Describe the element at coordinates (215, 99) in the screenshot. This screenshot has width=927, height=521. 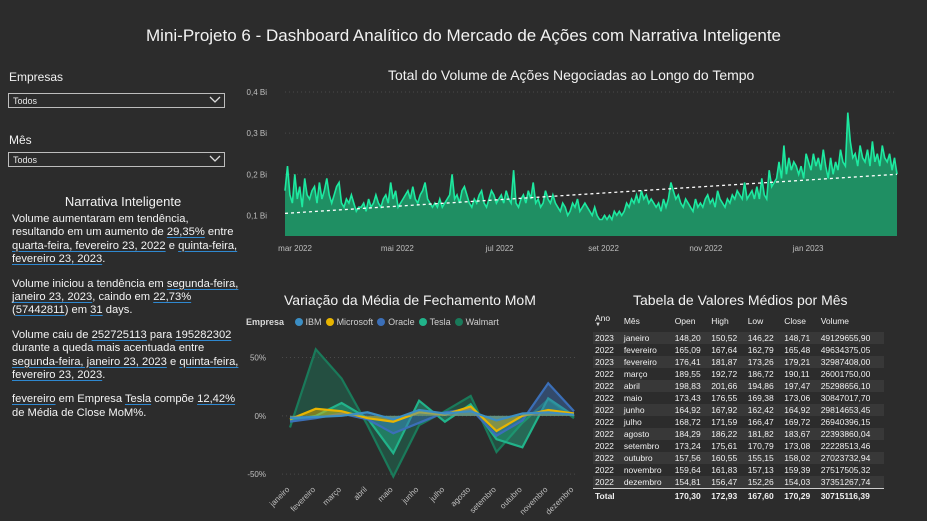
I see `chevron-down-icon` at that location.